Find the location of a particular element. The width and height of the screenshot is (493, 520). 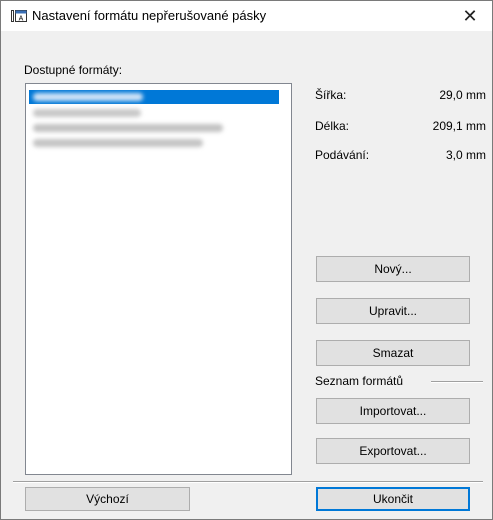

feed-value: 3,0 mm is located at coordinates (465, 155).